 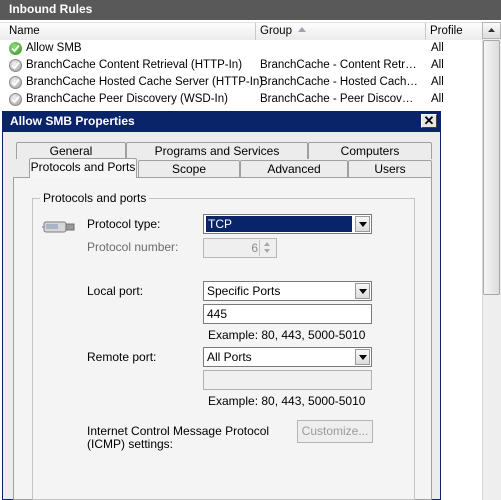 What do you see at coordinates (267, 248) in the screenshot?
I see `spin-arrows-icon` at bounding box center [267, 248].